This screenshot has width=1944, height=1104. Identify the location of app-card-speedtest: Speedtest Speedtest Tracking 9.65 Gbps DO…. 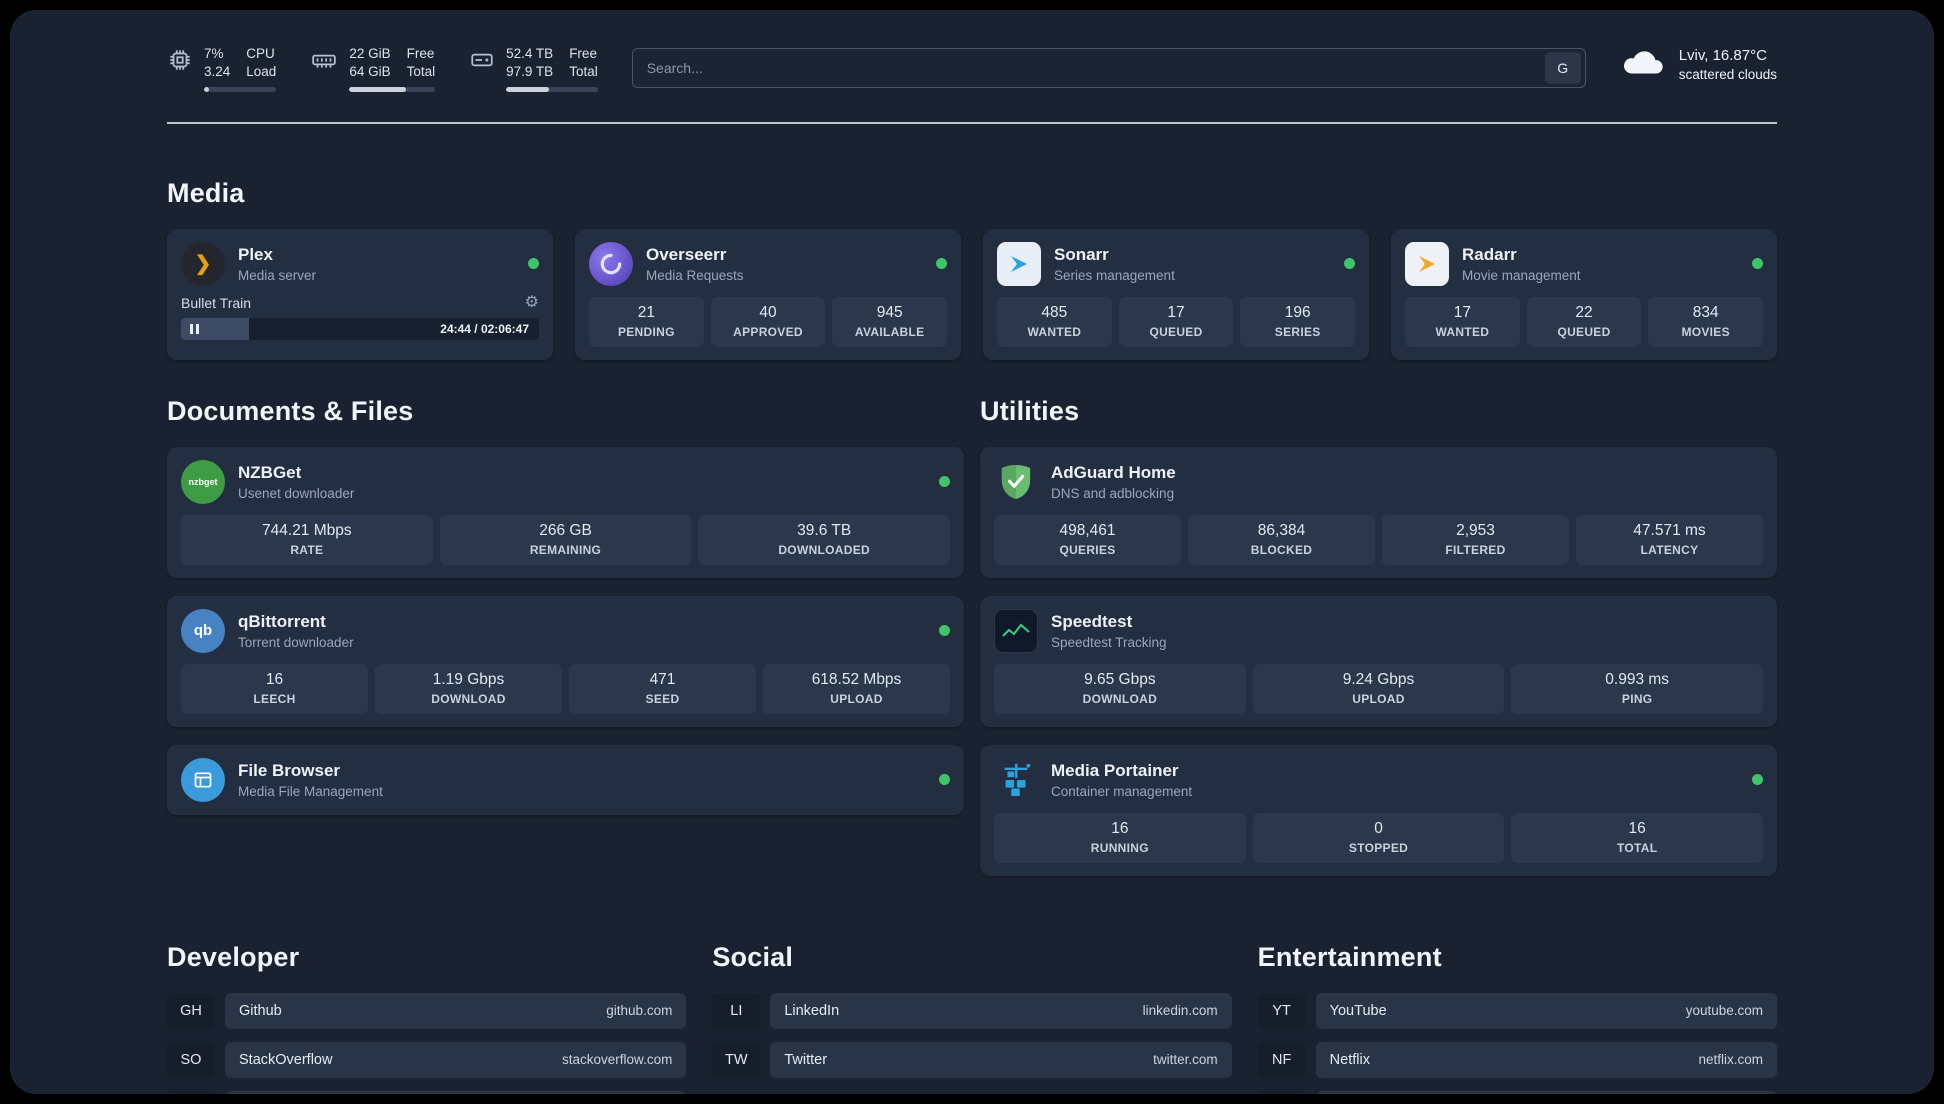
(1378, 661).